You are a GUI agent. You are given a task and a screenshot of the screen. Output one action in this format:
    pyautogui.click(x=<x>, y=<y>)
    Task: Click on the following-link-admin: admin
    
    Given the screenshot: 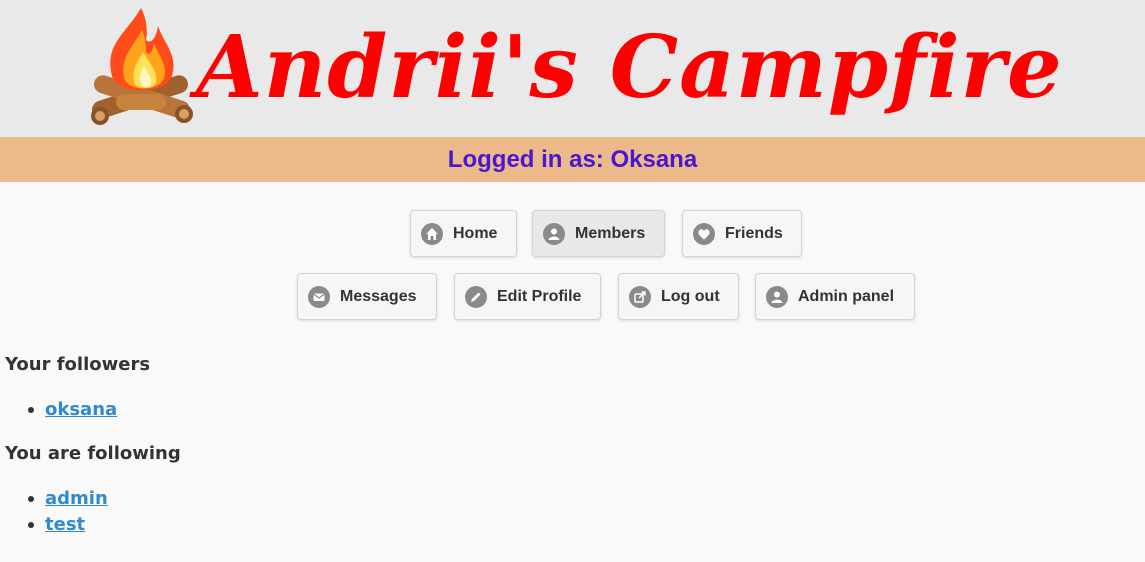 What is the action you would take?
    pyautogui.click(x=76, y=498)
    